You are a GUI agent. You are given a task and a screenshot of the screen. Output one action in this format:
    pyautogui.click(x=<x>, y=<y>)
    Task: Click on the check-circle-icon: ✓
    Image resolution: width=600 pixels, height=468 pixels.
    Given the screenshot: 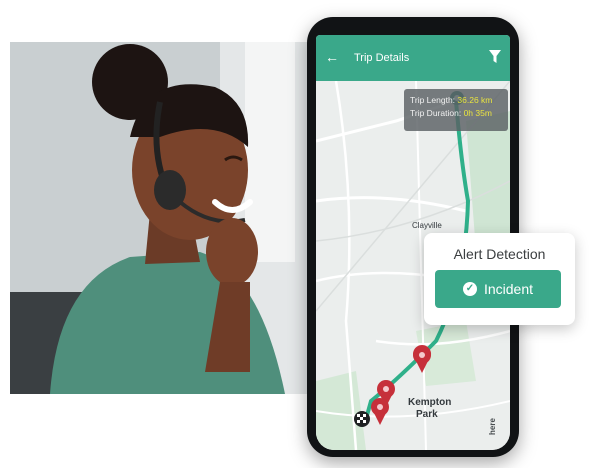 What is the action you would take?
    pyautogui.click(x=469, y=289)
    